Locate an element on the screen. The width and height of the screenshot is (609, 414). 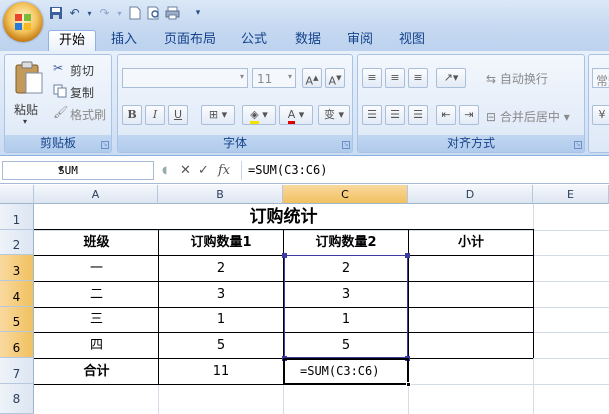
currency-format-button: ¥ is located at coordinates (600, 115).